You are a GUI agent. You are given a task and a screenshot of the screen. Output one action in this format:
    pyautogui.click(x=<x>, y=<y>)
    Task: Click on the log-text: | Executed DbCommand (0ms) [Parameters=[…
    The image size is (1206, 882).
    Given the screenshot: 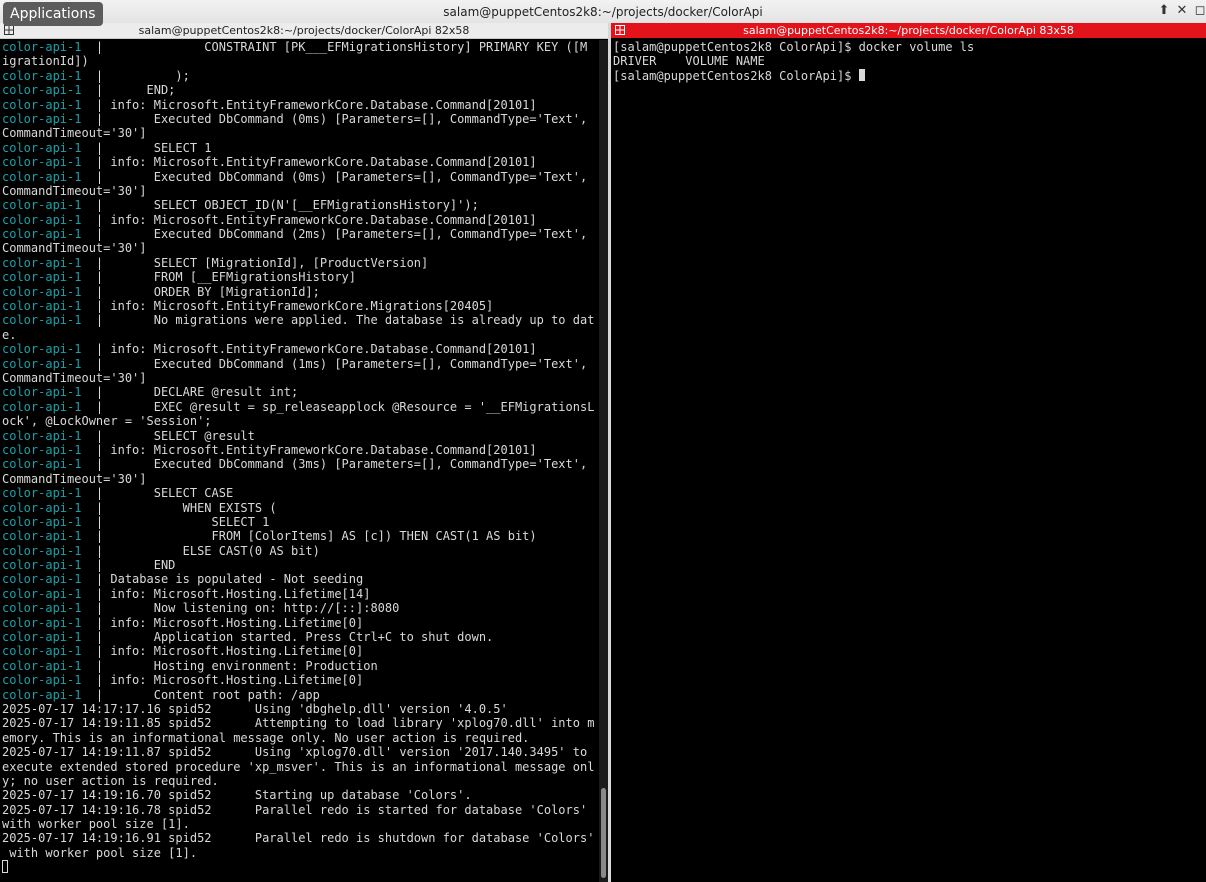 What is the action you would take?
    pyautogui.click(x=341, y=176)
    